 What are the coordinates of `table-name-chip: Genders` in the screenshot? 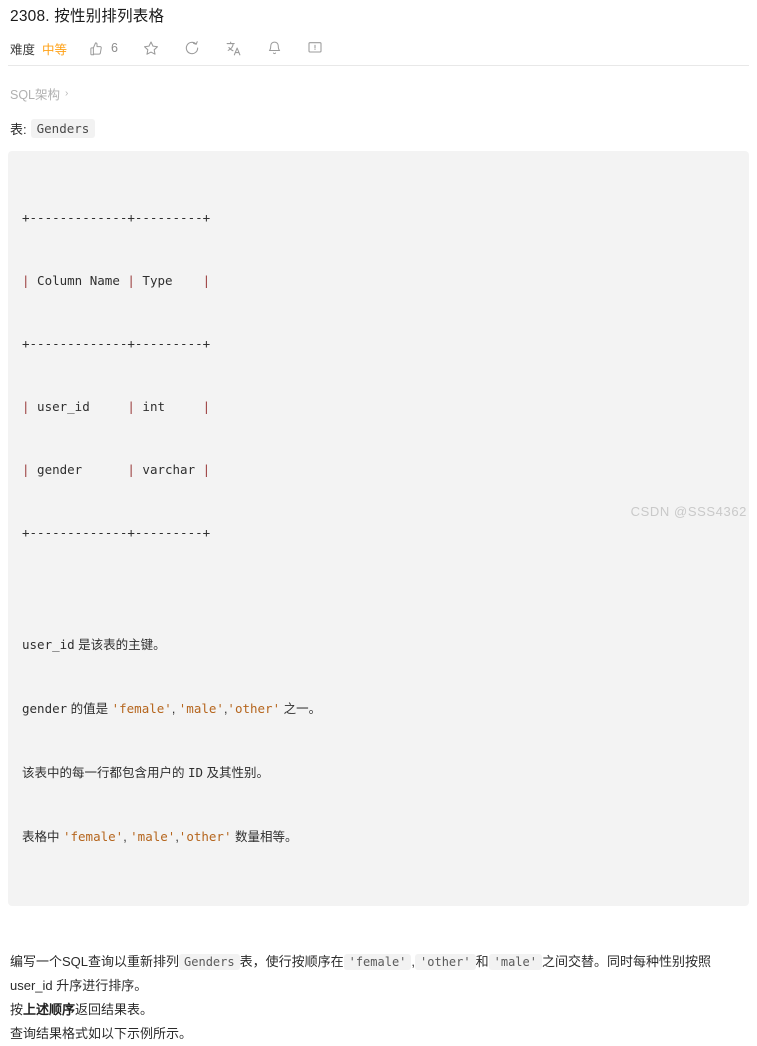 It's located at (63, 128).